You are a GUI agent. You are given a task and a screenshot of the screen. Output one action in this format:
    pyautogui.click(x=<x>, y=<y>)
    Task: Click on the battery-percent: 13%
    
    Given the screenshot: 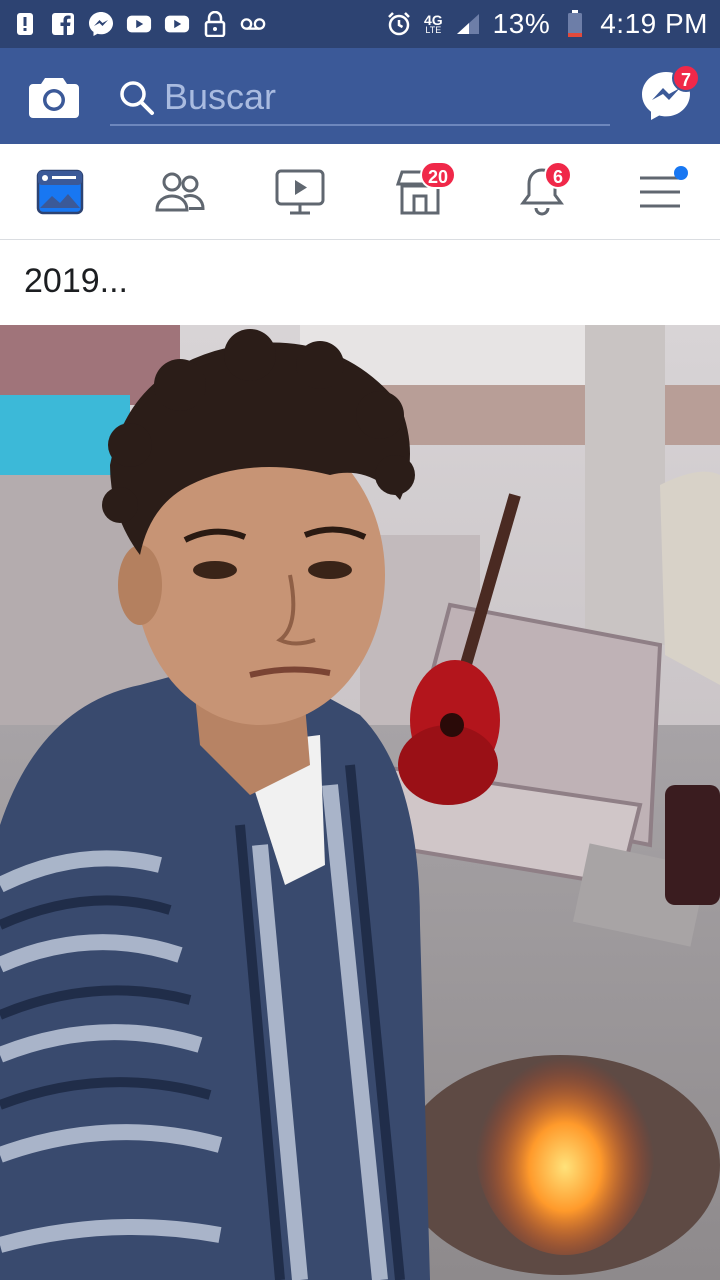 What is the action you would take?
    pyautogui.click(x=521, y=23)
    